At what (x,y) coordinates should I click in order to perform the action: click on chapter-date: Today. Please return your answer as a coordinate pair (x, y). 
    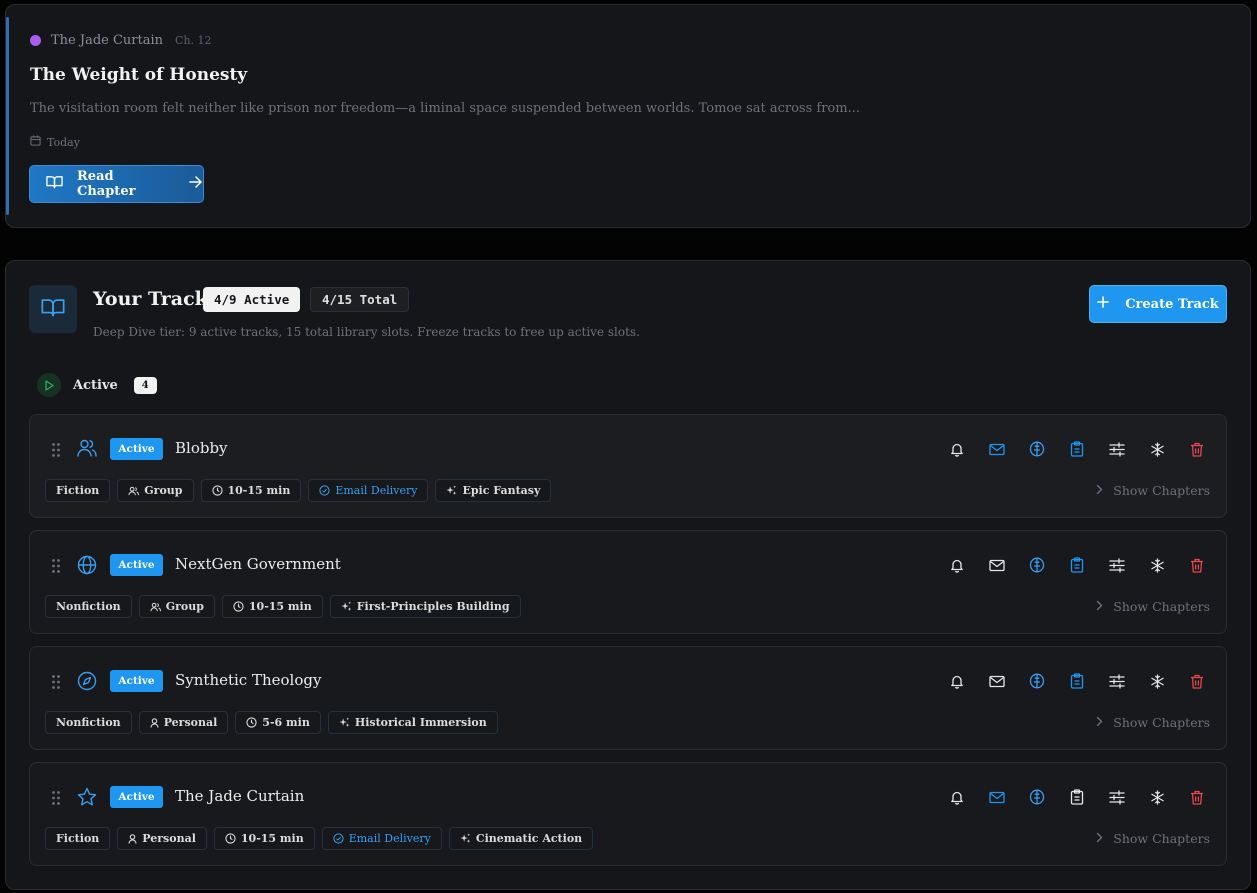
    Looking at the image, I should click on (55, 142).